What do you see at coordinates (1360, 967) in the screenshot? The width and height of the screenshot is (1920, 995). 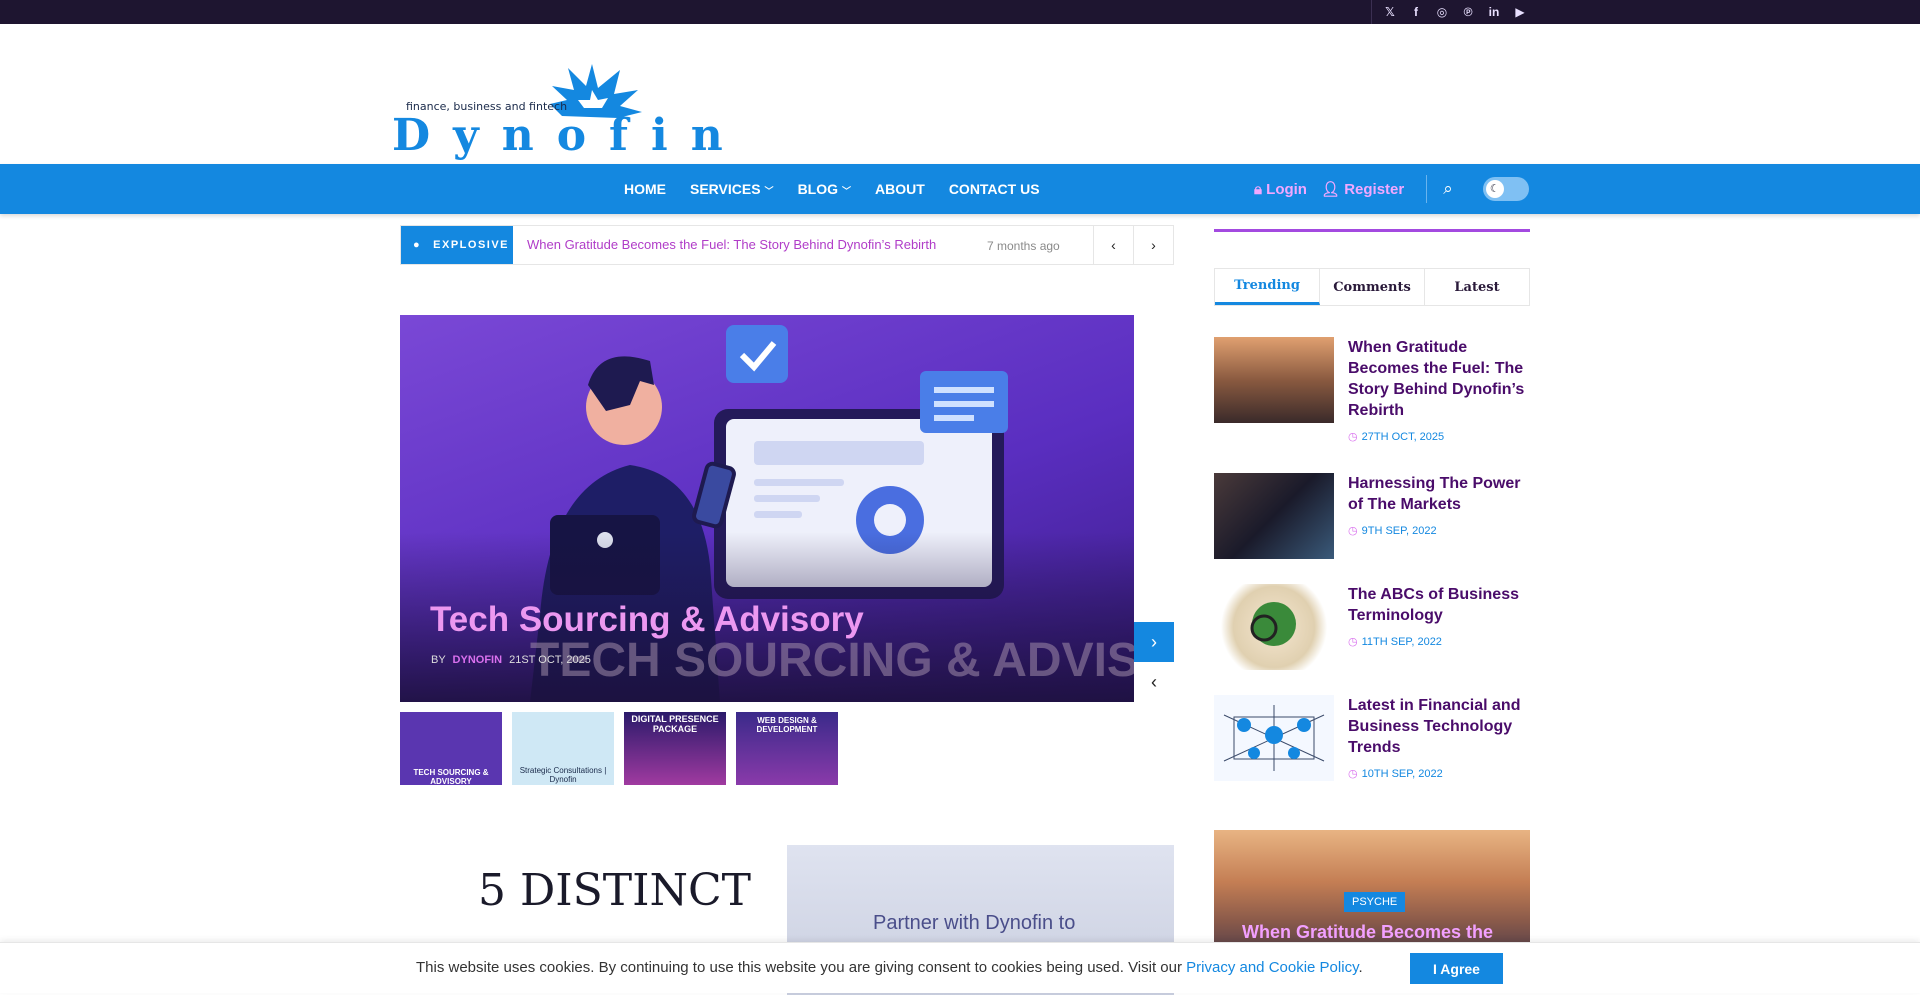 I see `cookie-period: .` at bounding box center [1360, 967].